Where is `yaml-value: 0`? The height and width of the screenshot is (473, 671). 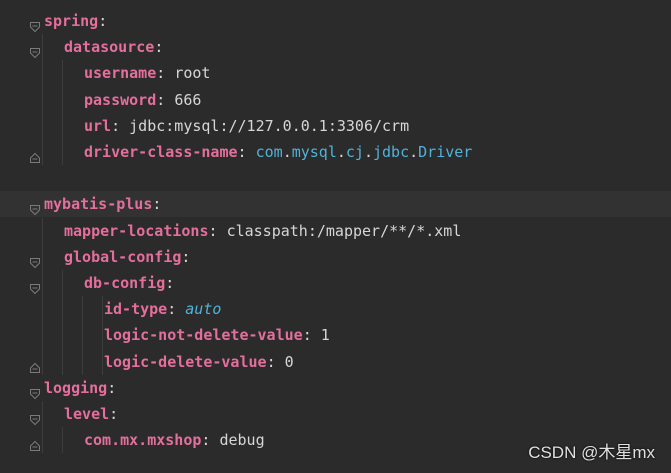
yaml-value: 0 is located at coordinates (289, 361).